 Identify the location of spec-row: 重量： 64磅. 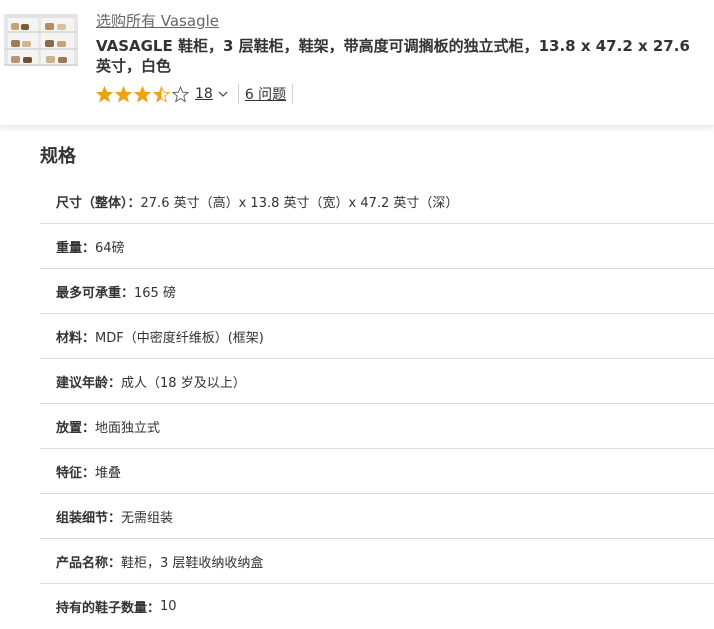
(377, 246).